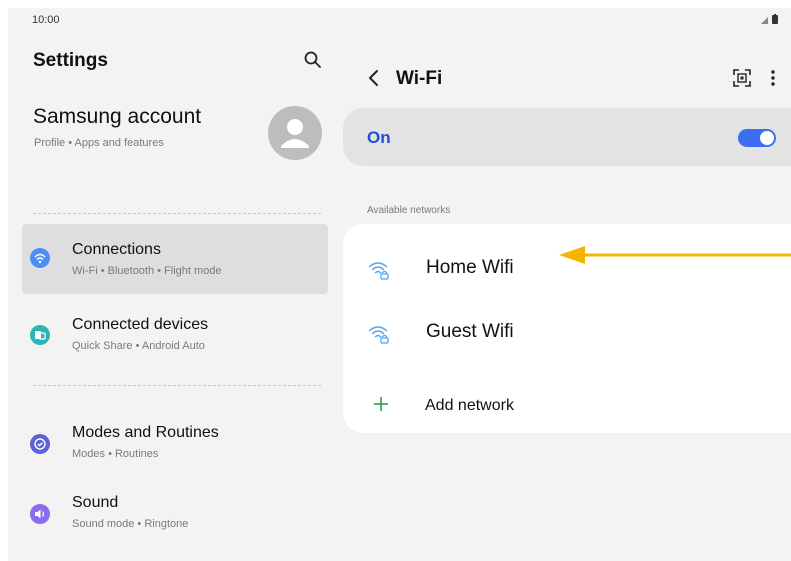 This screenshot has height=561, width=791. What do you see at coordinates (130, 524) in the screenshot?
I see `sidebar-item-subtitle: Sound mode • Ringtone` at bounding box center [130, 524].